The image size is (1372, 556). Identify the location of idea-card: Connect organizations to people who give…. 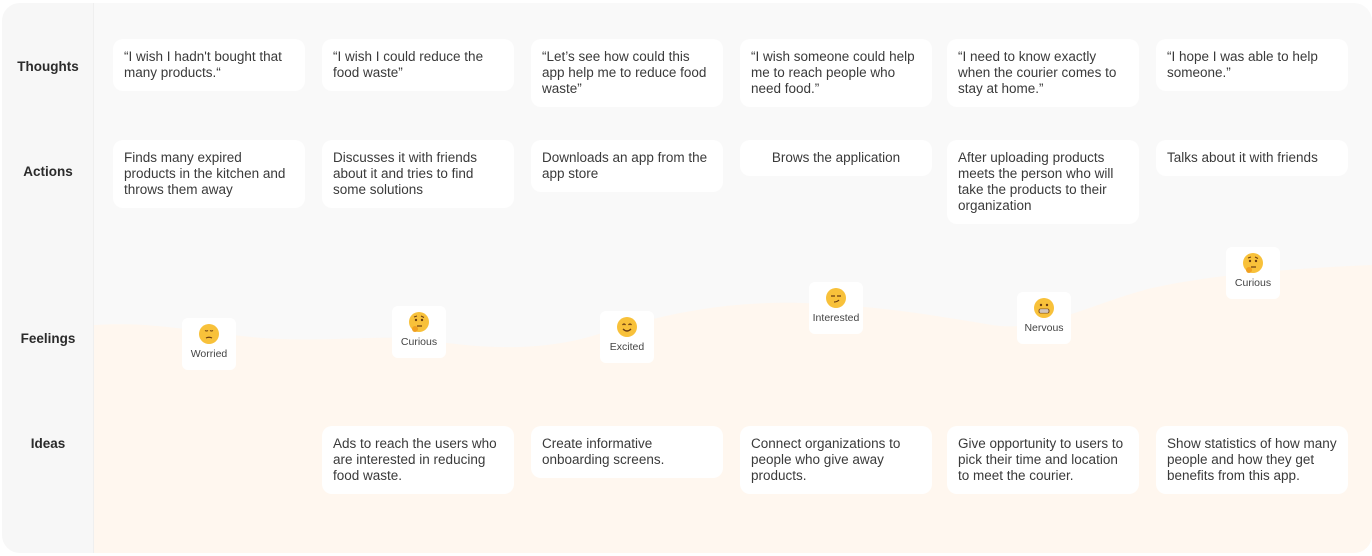
(836, 460).